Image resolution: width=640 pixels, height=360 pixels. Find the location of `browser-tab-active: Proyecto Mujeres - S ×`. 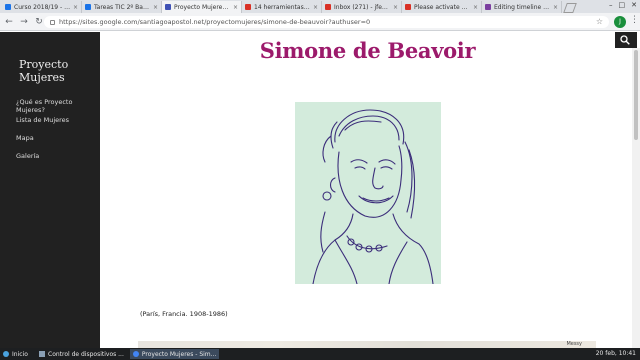

browser-tab-active: Proyecto Mujeres - S × is located at coordinates (202, 7).